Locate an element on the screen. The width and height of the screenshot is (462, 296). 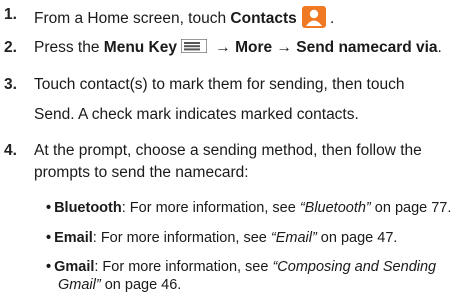
cross-reference-link: “Bluetooth” is located at coordinates (335, 208).